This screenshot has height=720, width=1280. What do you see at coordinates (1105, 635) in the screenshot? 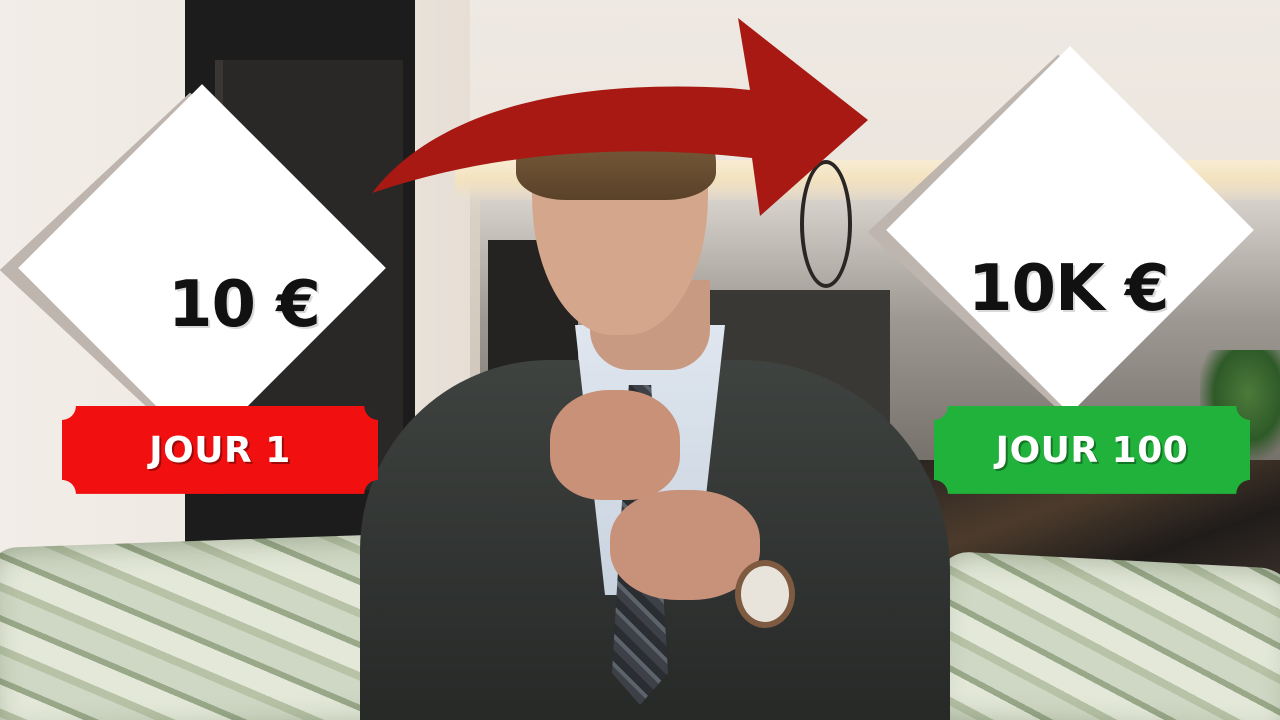
I see `money-pile-right` at bounding box center [1105, 635].